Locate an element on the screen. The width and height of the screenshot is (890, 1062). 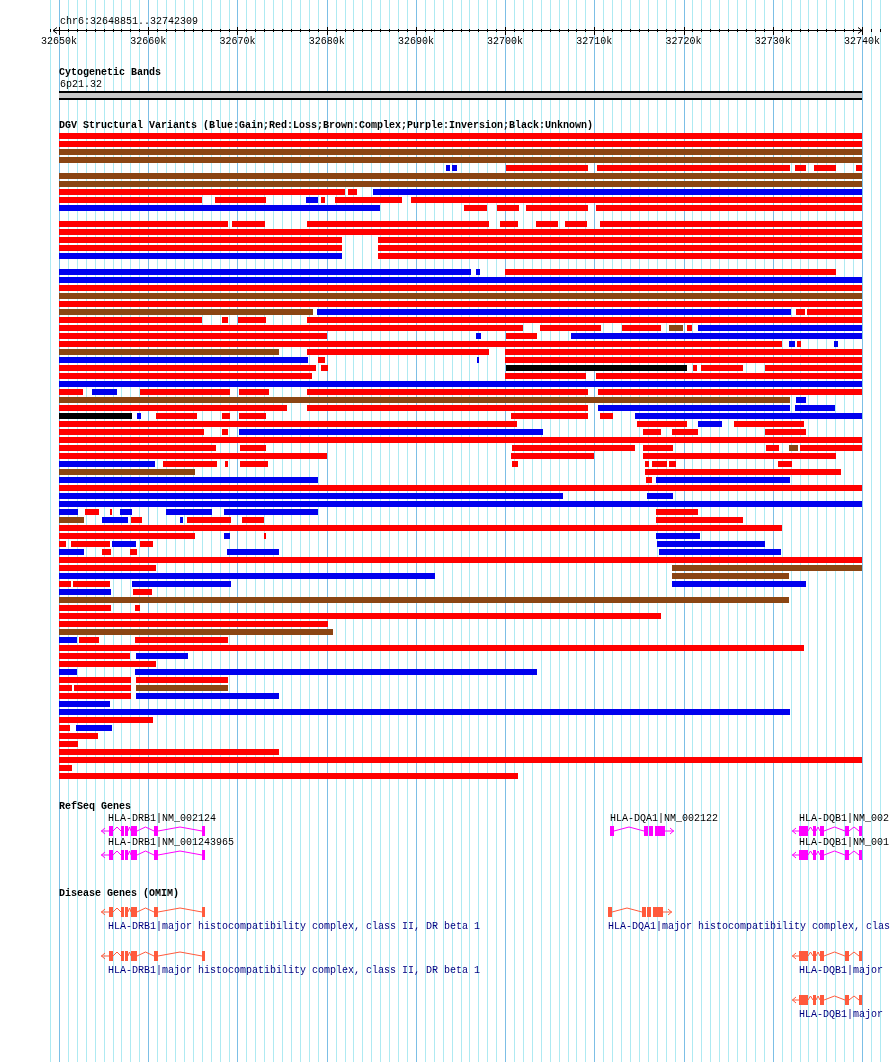
track-title: Disease Genes (OMIM) is located at coordinates (119, 894).